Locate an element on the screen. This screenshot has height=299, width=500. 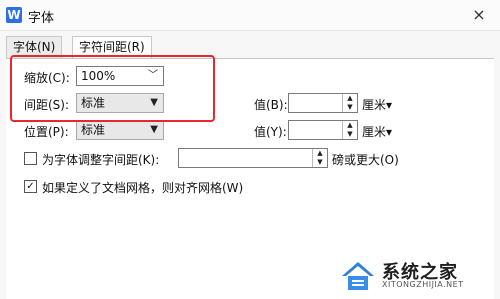
kerning-spinner: ▲ ▼ is located at coordinates (253, 158).